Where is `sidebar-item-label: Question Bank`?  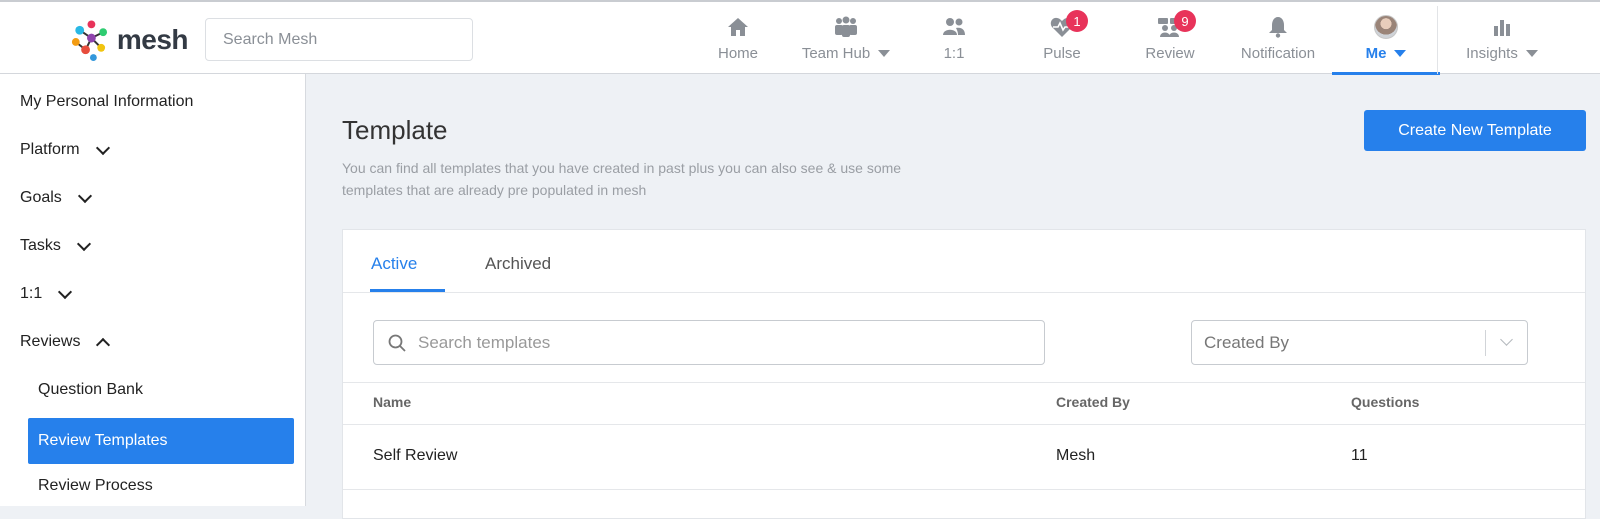 sidebar-item-label: Question Bank is located at coordinates (90, 389).